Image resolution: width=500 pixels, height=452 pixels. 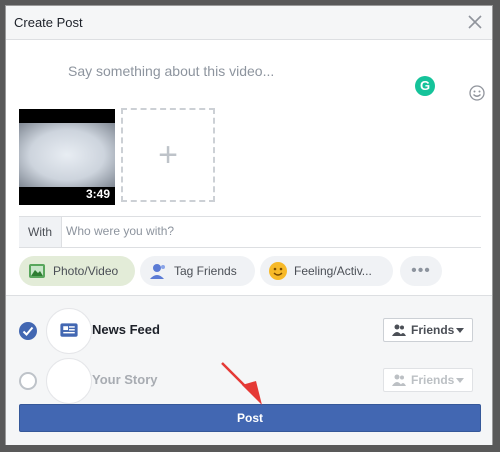 I want to click on news-feed-label: News Feed, so click(x=126, y=329).